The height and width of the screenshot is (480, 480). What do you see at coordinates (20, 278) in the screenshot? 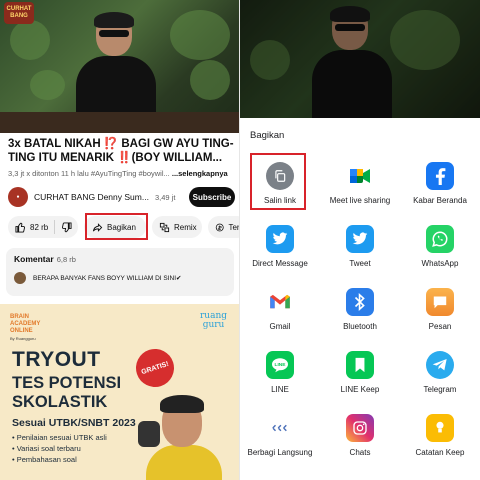
I see `commenter-avatar` at bounding box center [20, 278].